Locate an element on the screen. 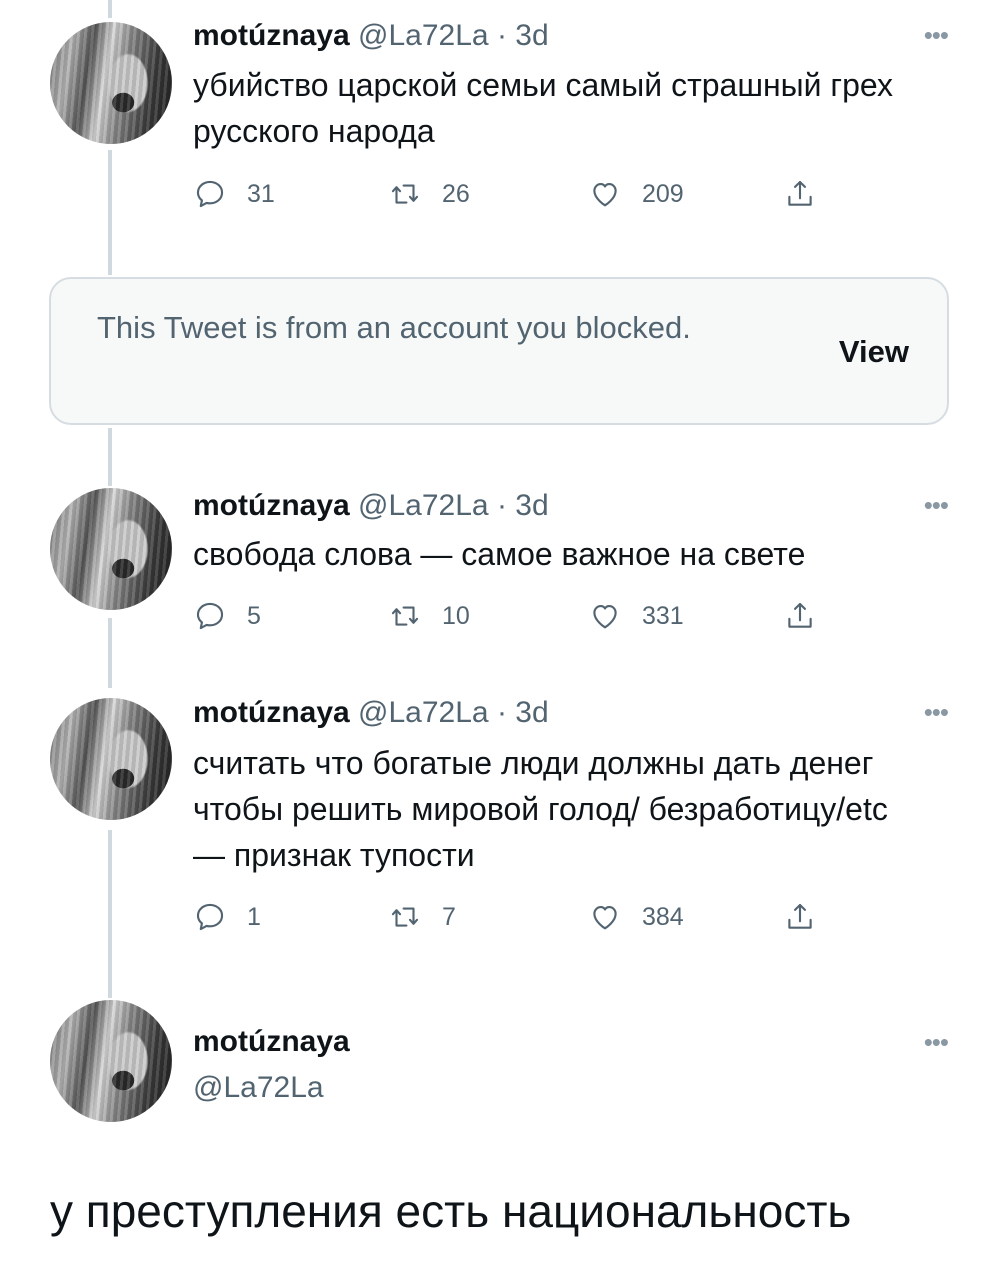 This screenshot has width=1000, height=1280. retweet-button: 7 is located at coordinates (422, 917).